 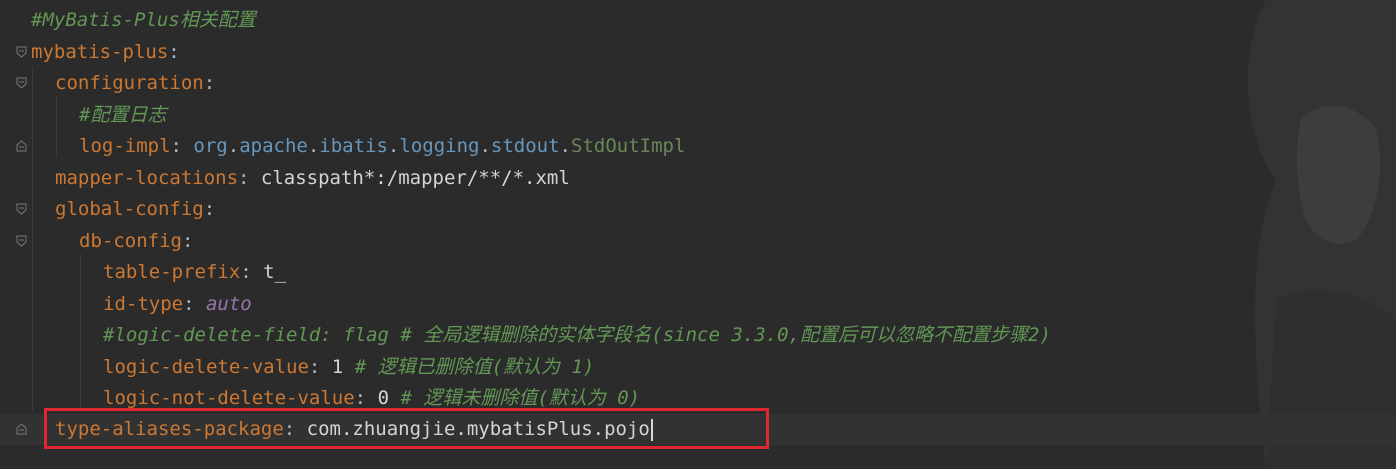 What do you see at coordinates (123, 115) in the screenshot?
I see `comment-text: #配置日志` at bounding box center [123, 115].